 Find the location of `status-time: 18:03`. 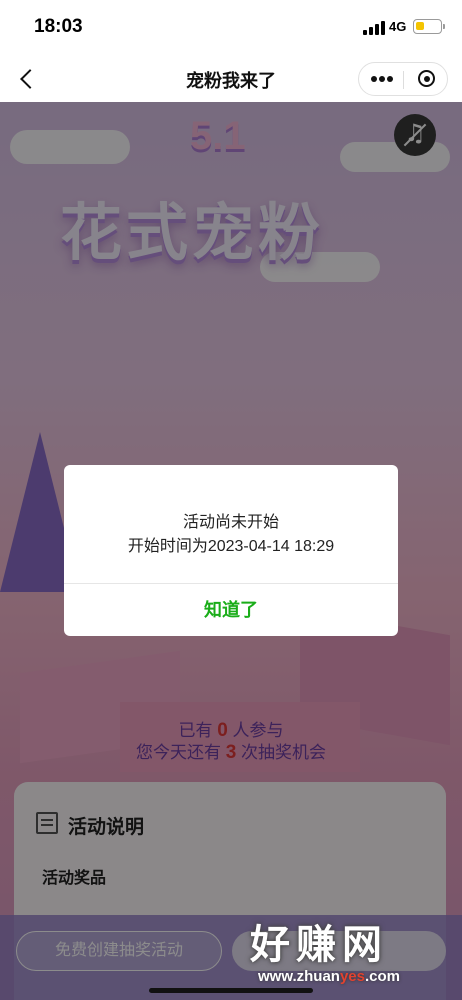

status-time: 18:03 is located at coordinates (58, 26).